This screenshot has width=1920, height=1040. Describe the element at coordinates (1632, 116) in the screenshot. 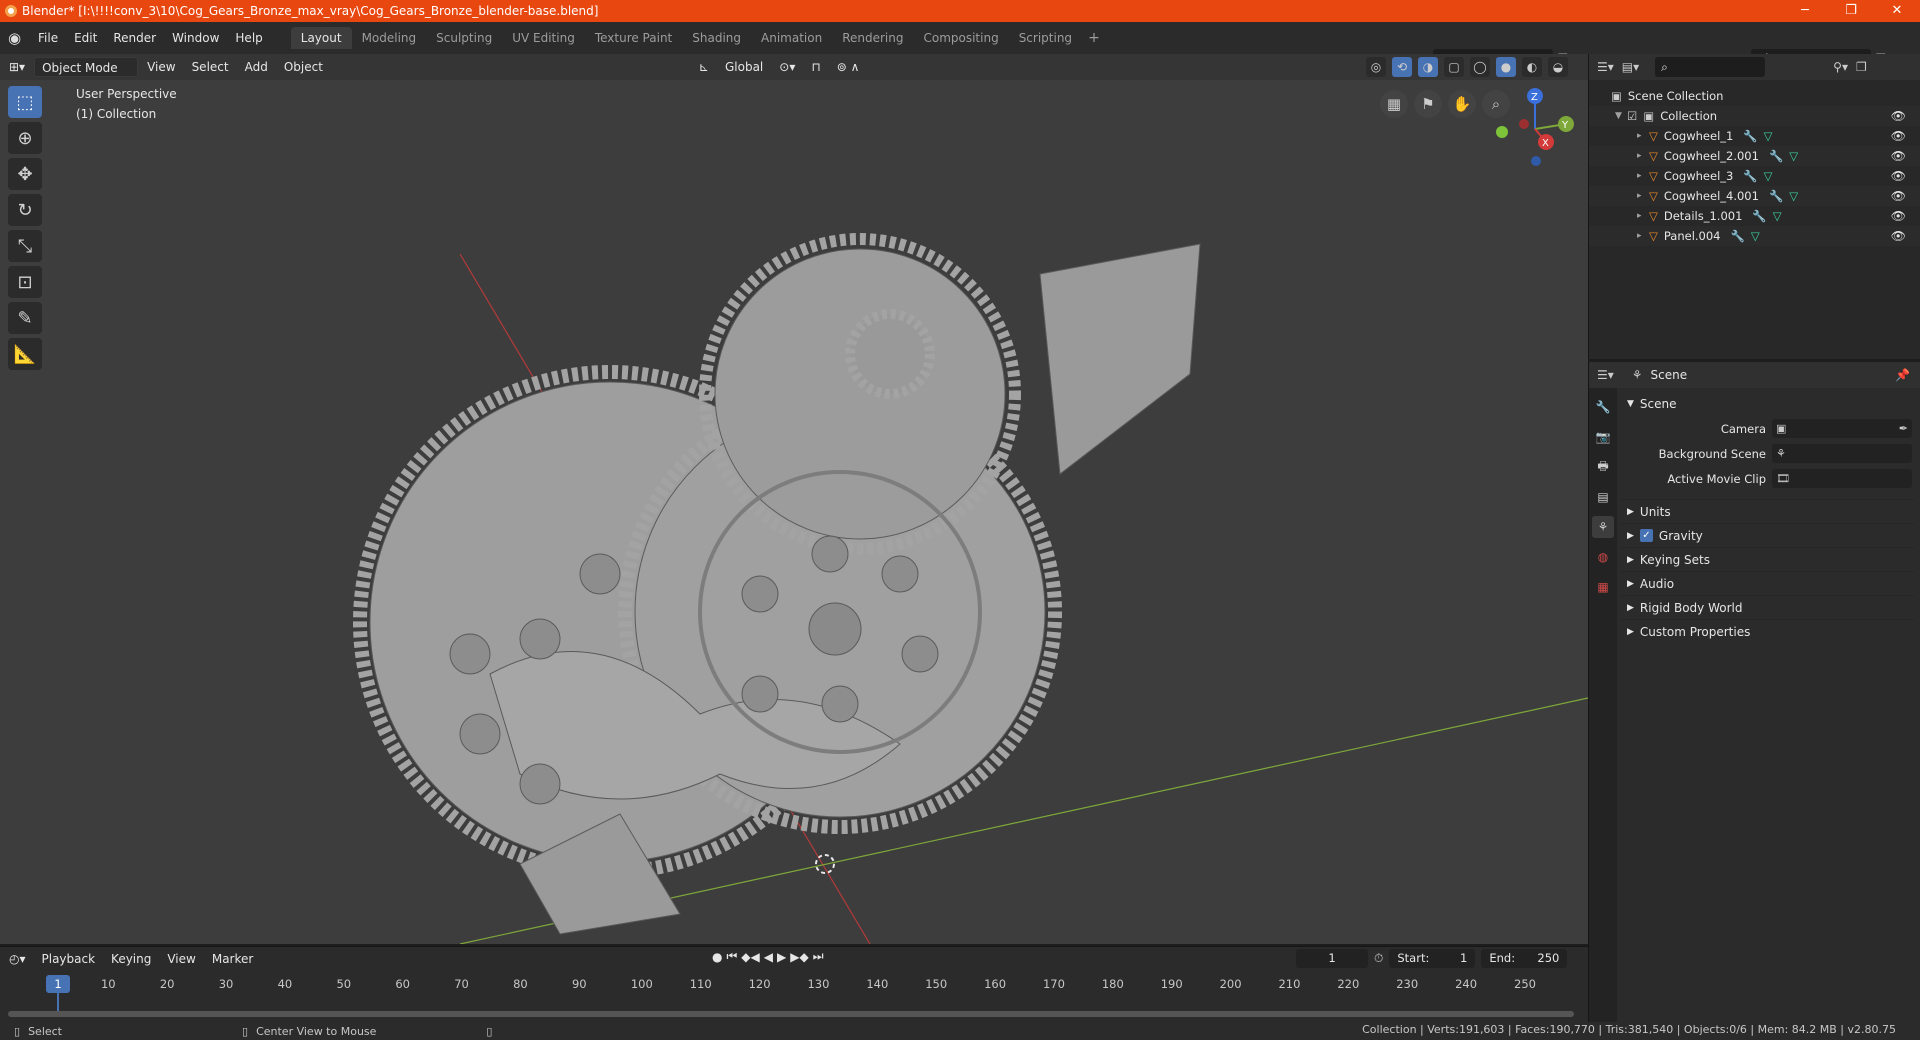

I see `collection-checkbox: ☑` at that location.